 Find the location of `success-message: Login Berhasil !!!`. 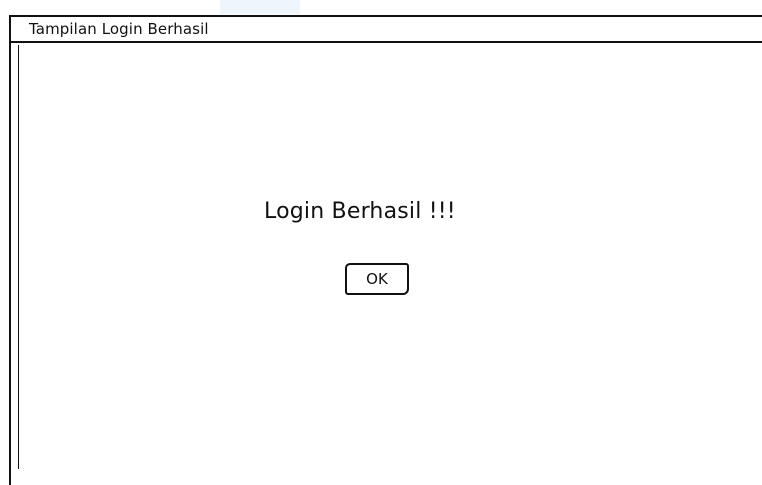

success-message: Login Berhasil !!! is located at coordinates (360, 211).